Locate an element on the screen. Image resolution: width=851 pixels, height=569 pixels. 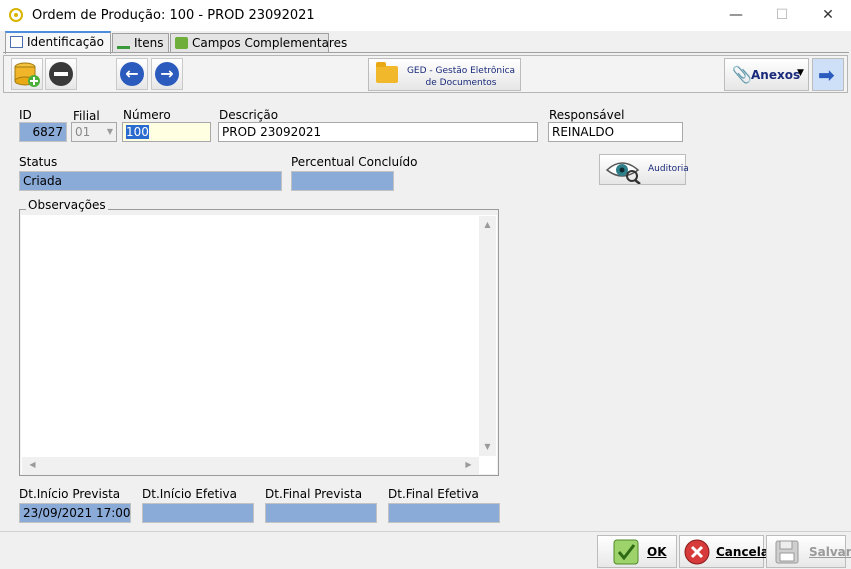
tab-label: Campos Complementares is located at coordinates (270, 43).